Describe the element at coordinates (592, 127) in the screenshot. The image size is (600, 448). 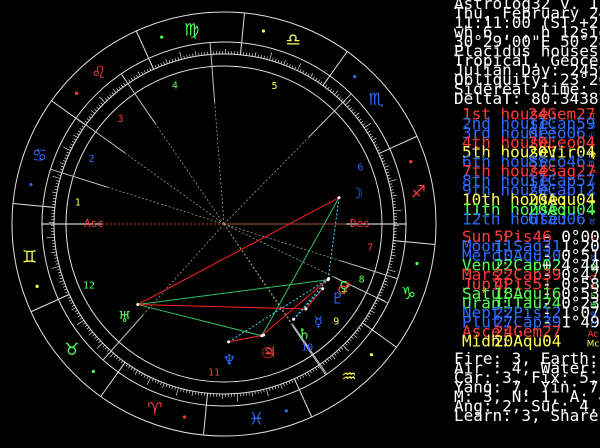
I see `house-sign-icon: ♋` at that location.